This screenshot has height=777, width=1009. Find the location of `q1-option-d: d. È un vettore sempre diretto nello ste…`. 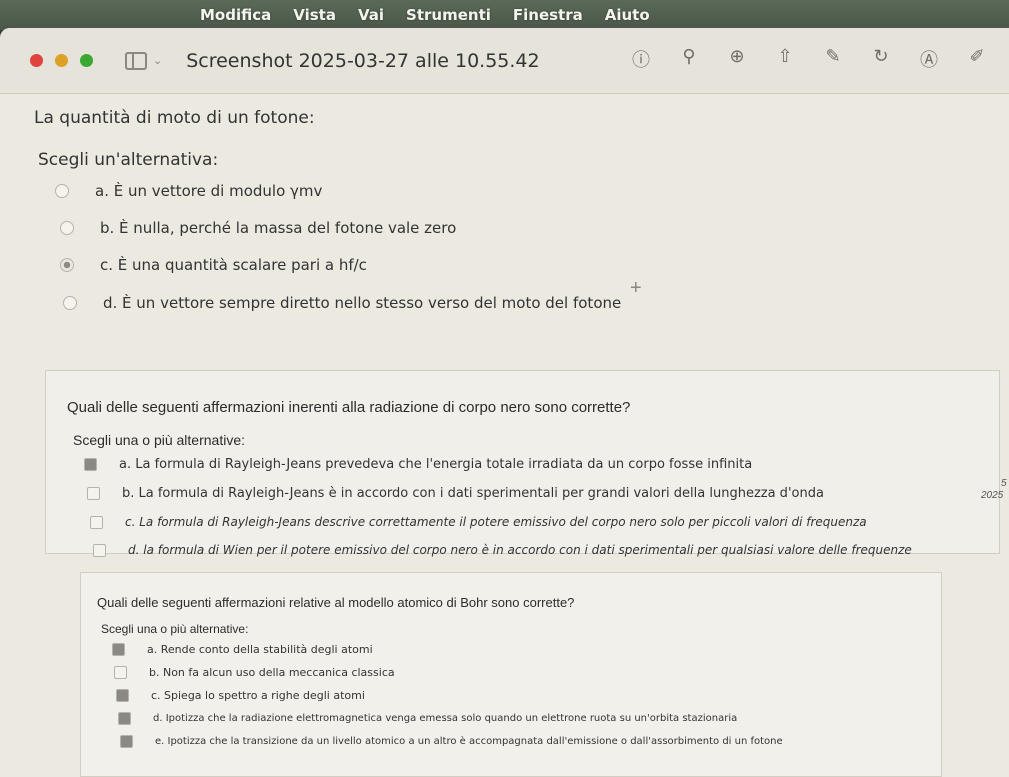

q1-option-d: d. È un vettore sempre diretto nello ste… is located at coordinates (342, 303).